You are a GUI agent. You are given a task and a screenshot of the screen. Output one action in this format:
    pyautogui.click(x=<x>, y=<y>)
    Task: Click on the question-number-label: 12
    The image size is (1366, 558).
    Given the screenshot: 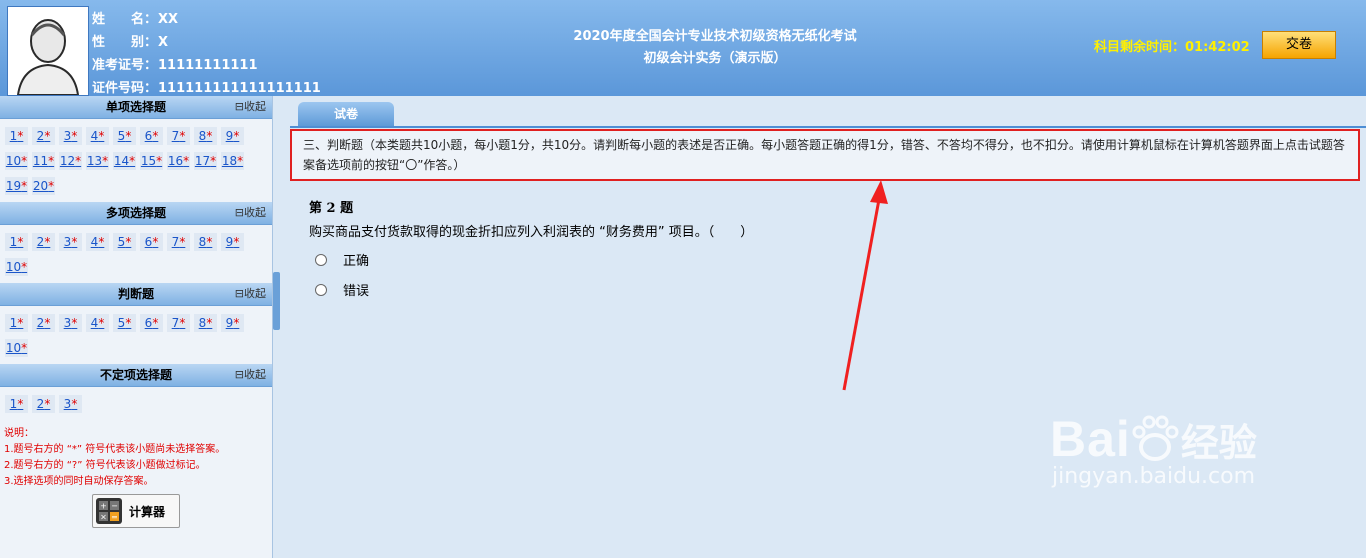 What is the action you would take?
    pyautogui.click(x=67, y=161)
    